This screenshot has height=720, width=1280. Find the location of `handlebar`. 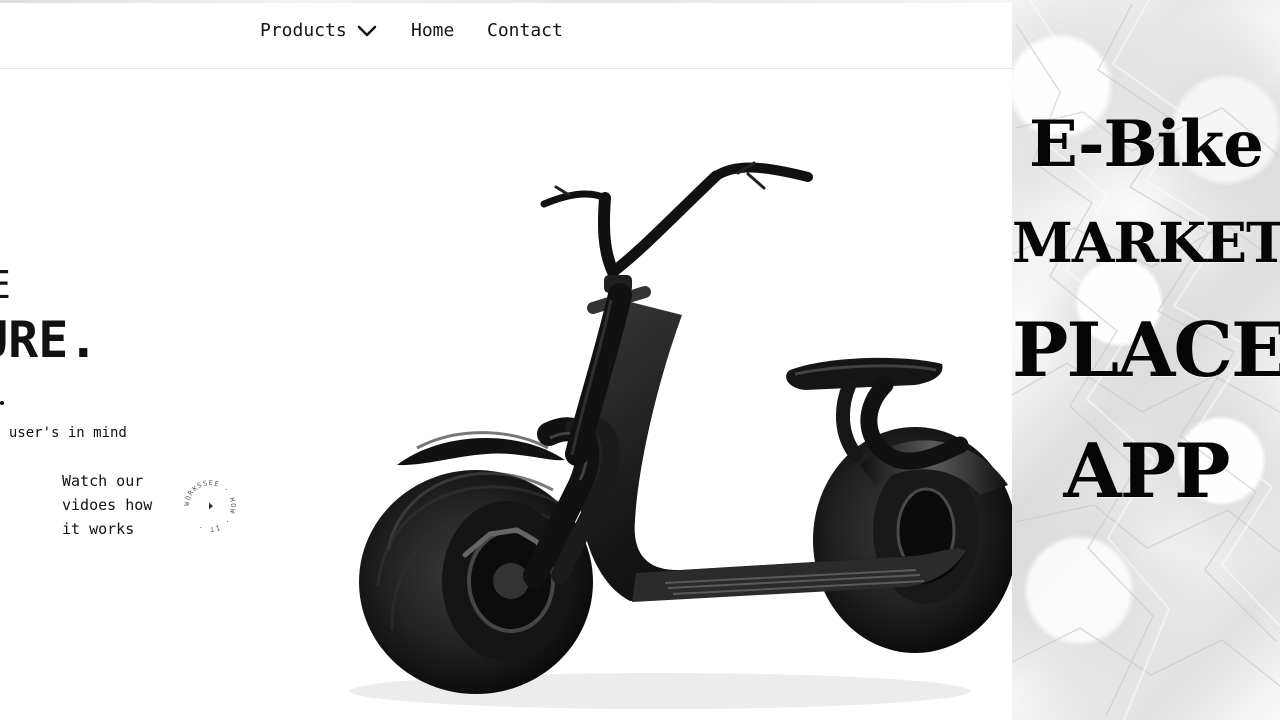

handlebar is located at coordinates (676, 237).